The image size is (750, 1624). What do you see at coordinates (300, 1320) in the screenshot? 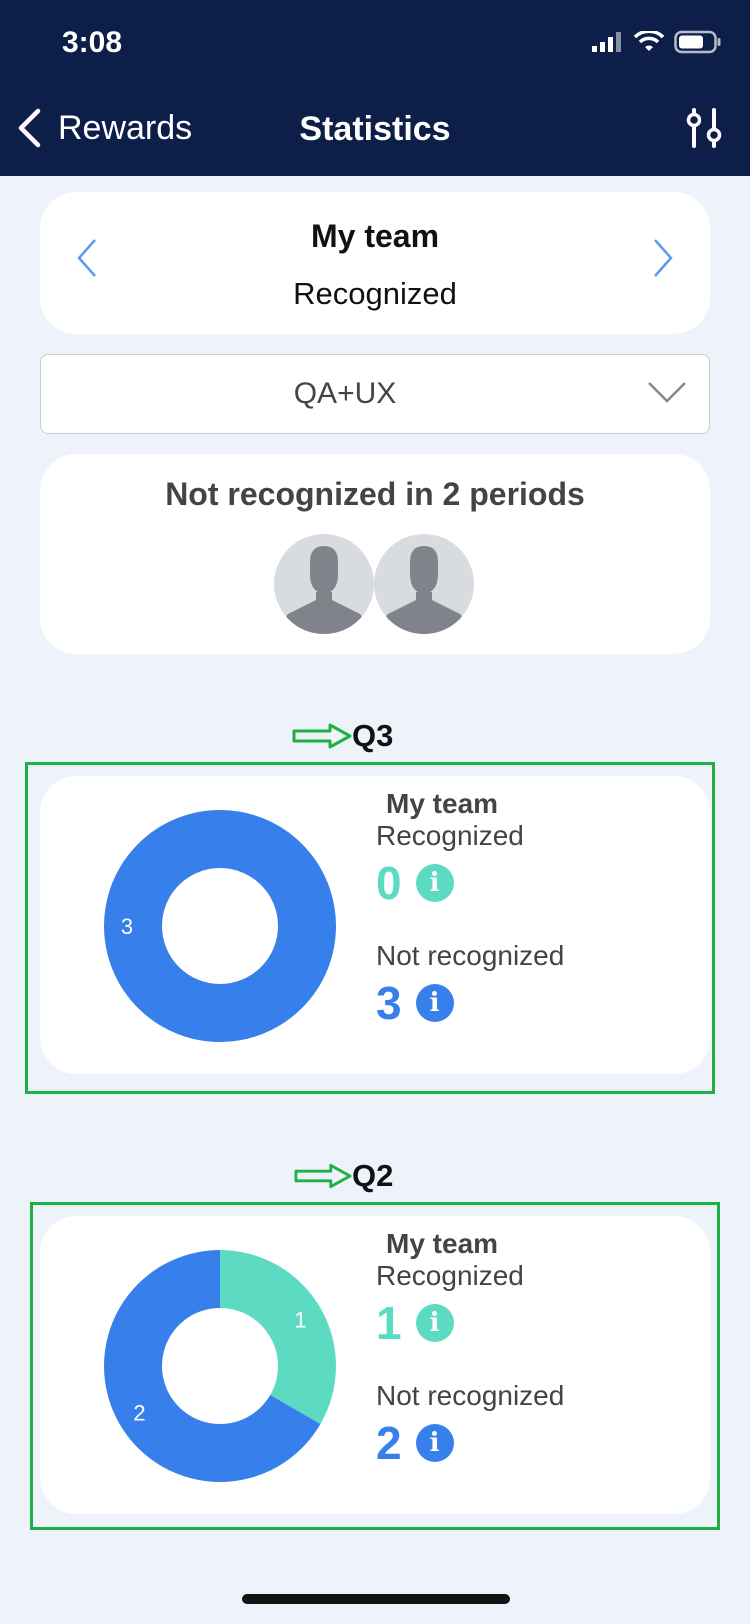
I see `donut-data-label: 1` at bounding box center [300, 1320].